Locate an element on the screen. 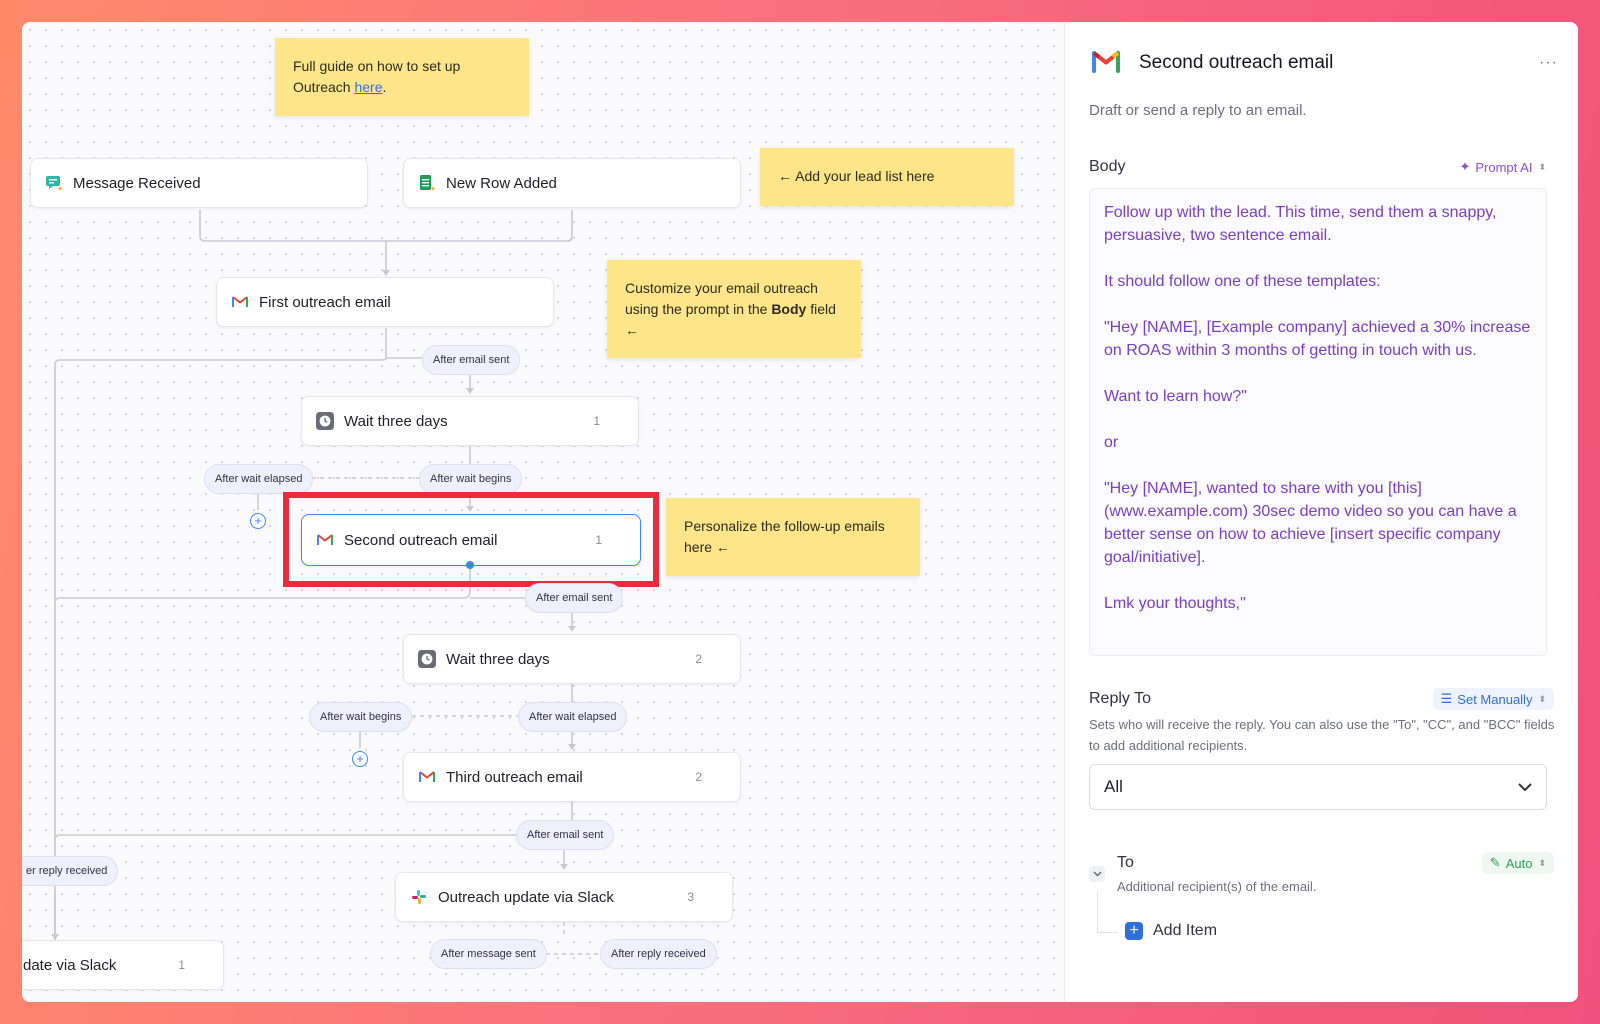  node-outreach-update-slack: Outreach update via Slack 3 is located at coordinates (564, 897).